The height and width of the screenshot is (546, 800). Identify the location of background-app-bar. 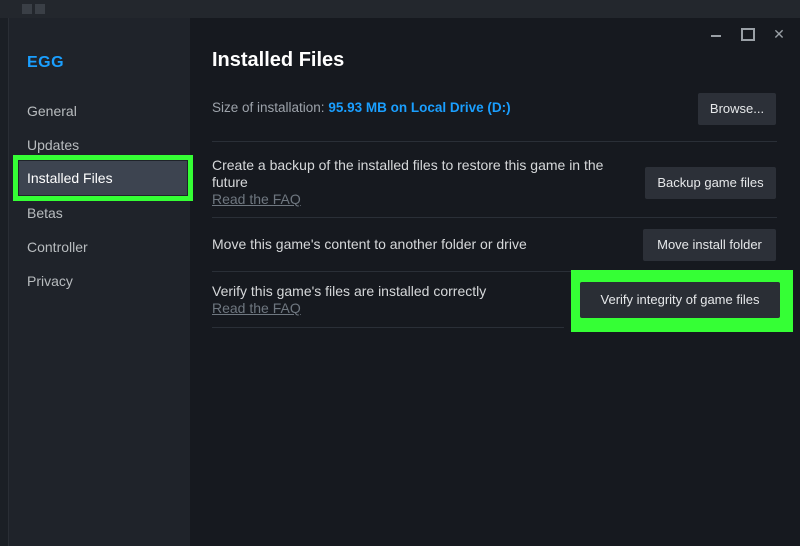
(400, 9).